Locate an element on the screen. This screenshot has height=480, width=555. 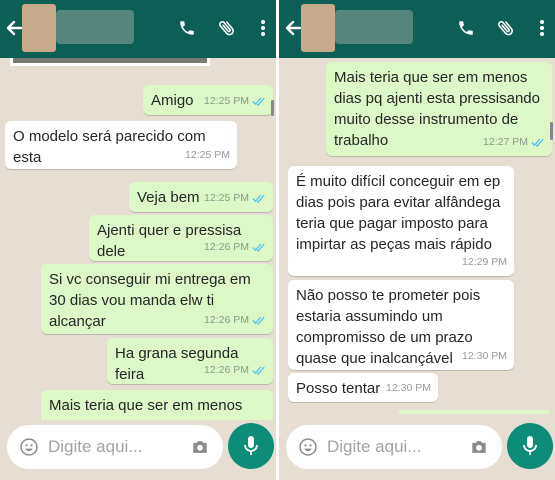
message-bubble-outgoing: Amigo 12:25 PM is located at coordinates (208, 100).